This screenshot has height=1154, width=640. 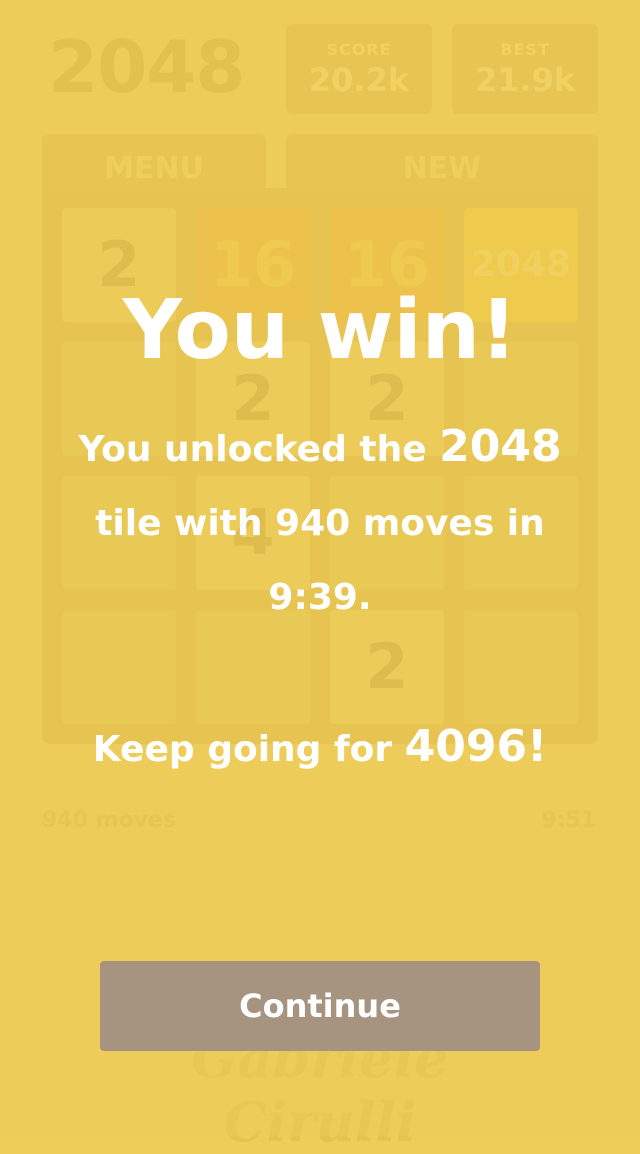 I want to click on win-message-tile: 2048, so click(x=500, y=446).